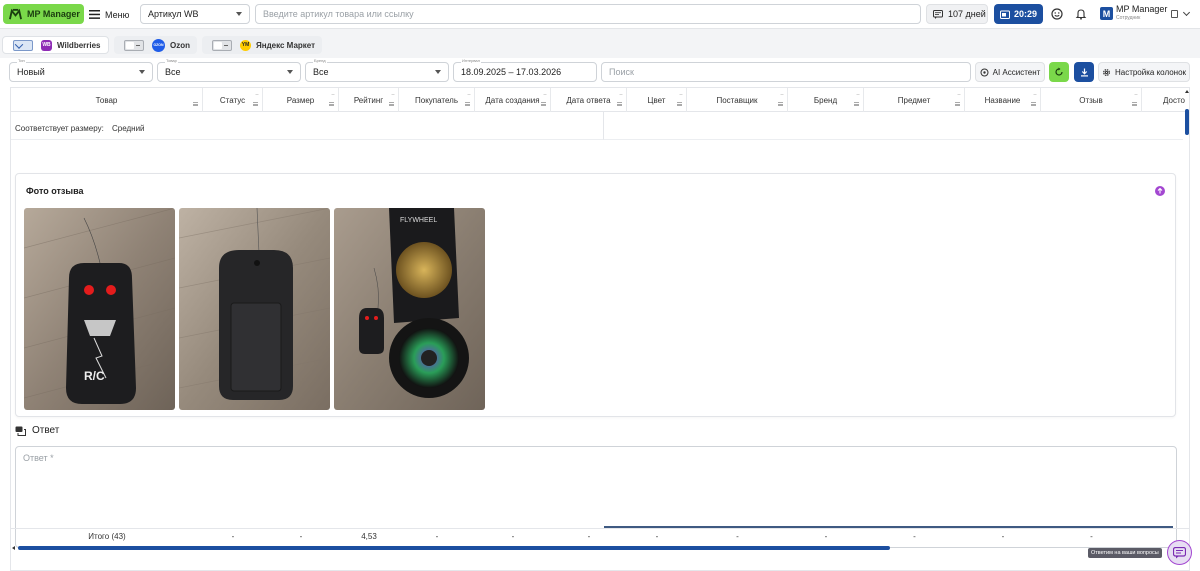 The height and width of the screenshot is (571, 1200). I want to click on column-title: Размер, so click(300, 100).